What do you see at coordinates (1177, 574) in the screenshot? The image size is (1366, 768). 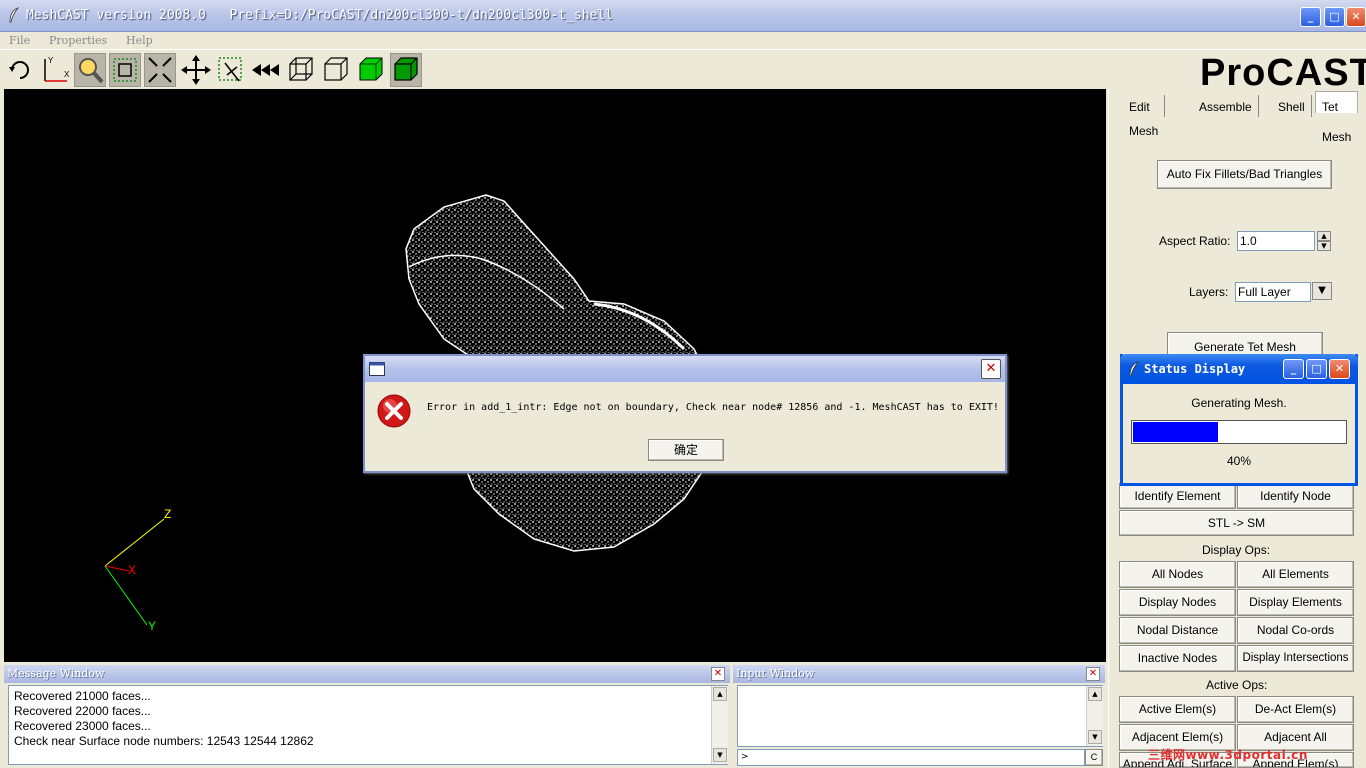 I see `all-nodes-button: All Nodes` at bounding box center [1177, 574].